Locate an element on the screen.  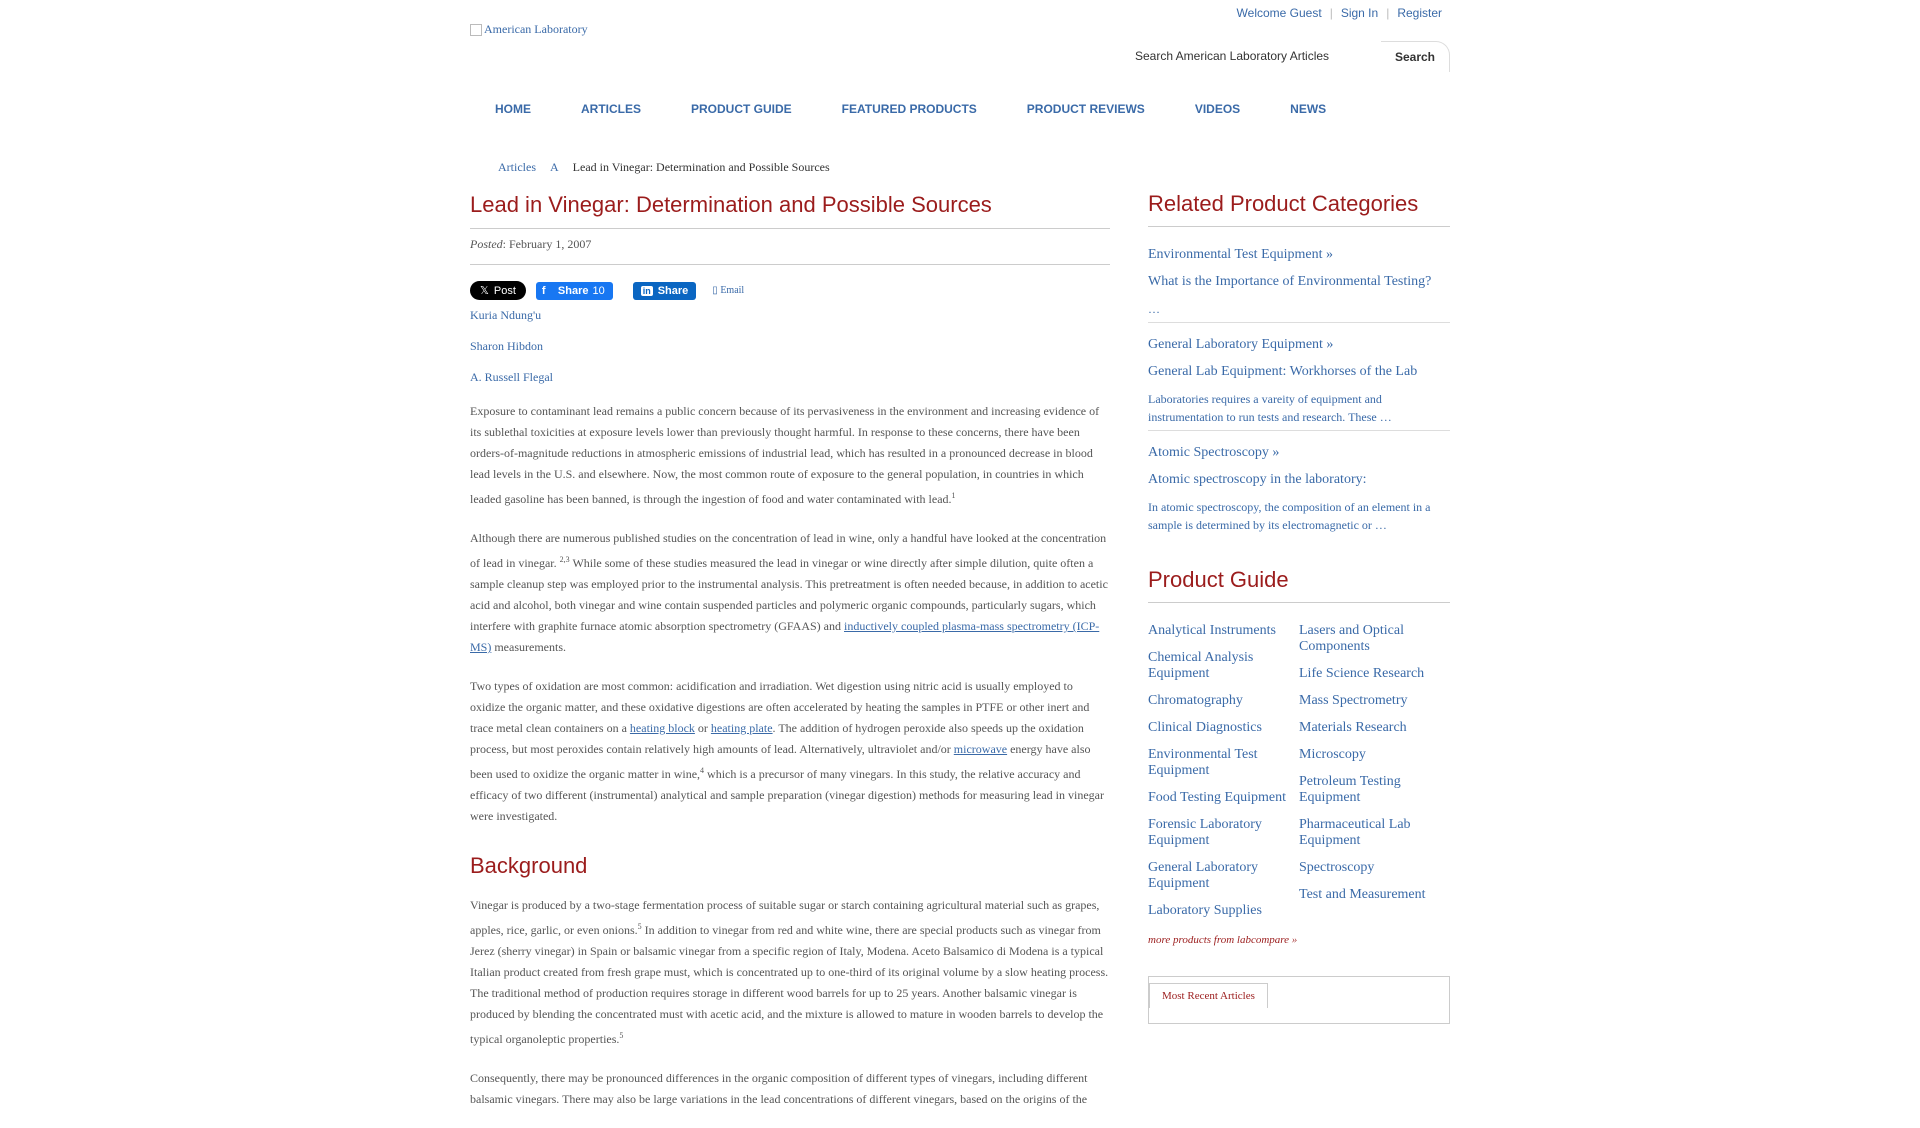
related-category-link: Atomic Spectroscopy » is located at coordinates (1299, 453).